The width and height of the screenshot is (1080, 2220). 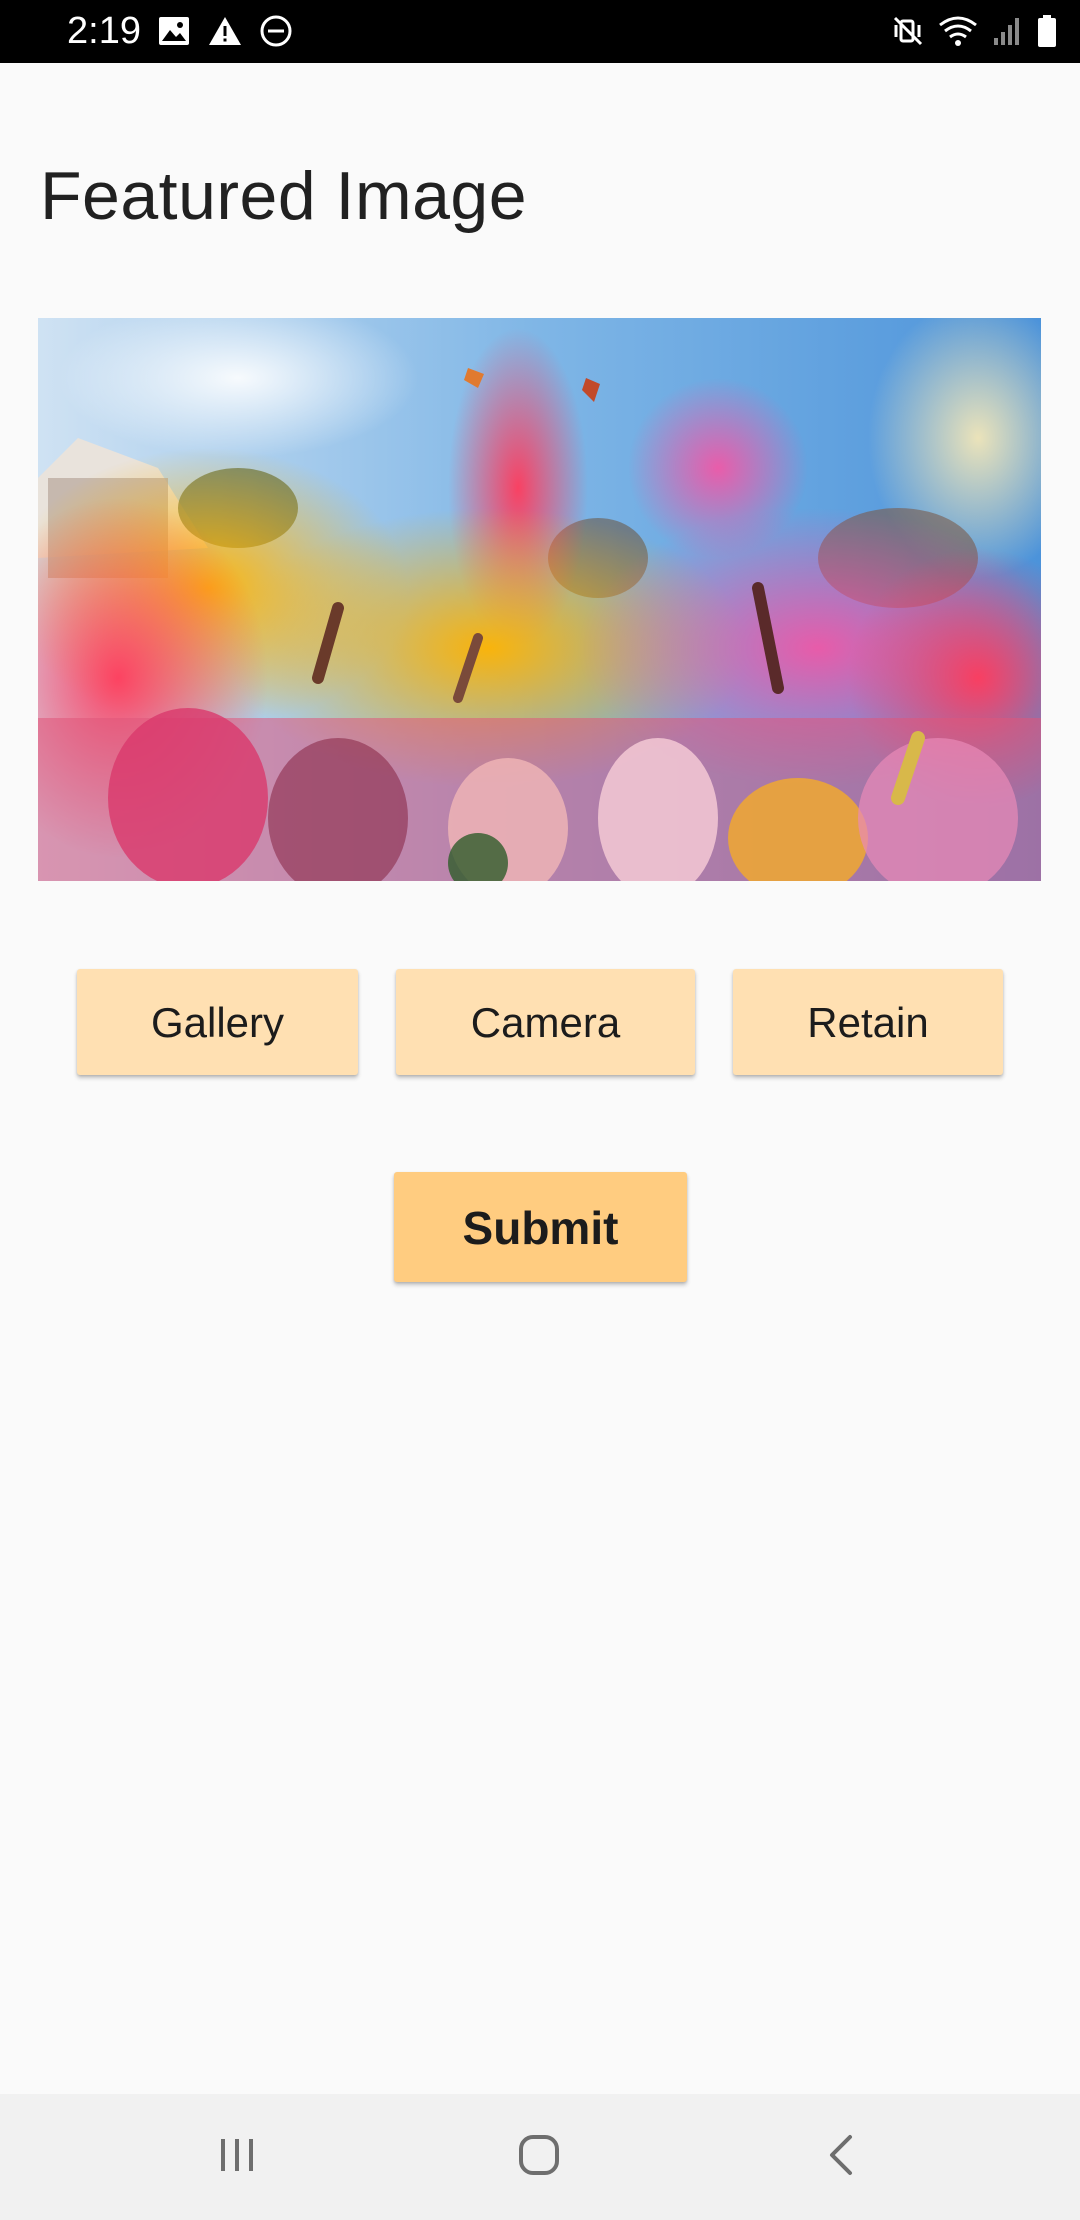 What do you see at coordinates (545, 1022) in the screenshot?
I see `camera-button: Camera` at bounding box center [545, 1022].